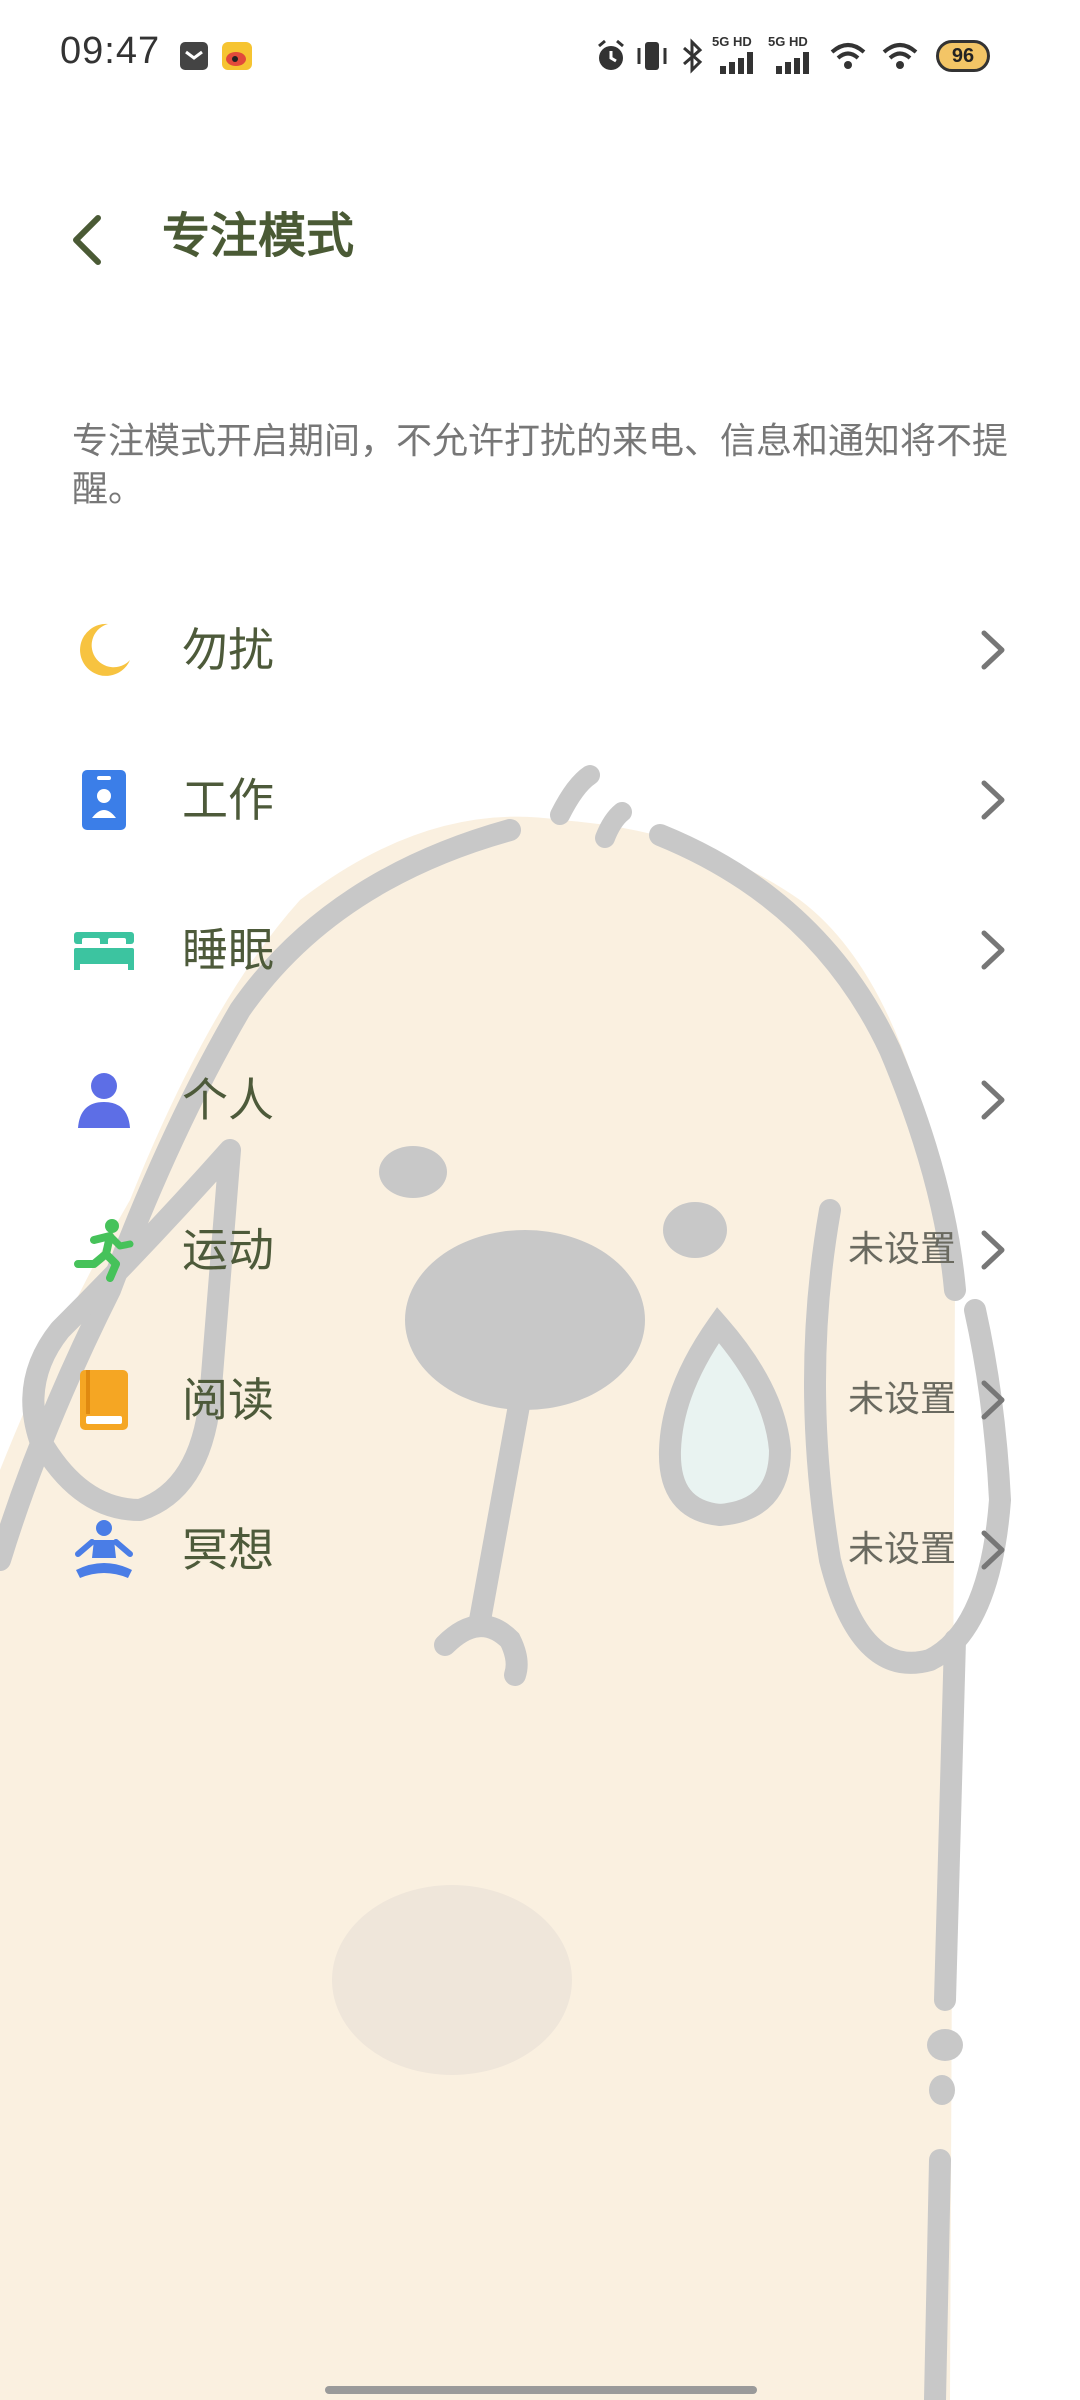 This screenshot has height=2400, width=1080. Describe the element at coordinates (104, 951) in the screenshot. I see `bed-icon` at that location.